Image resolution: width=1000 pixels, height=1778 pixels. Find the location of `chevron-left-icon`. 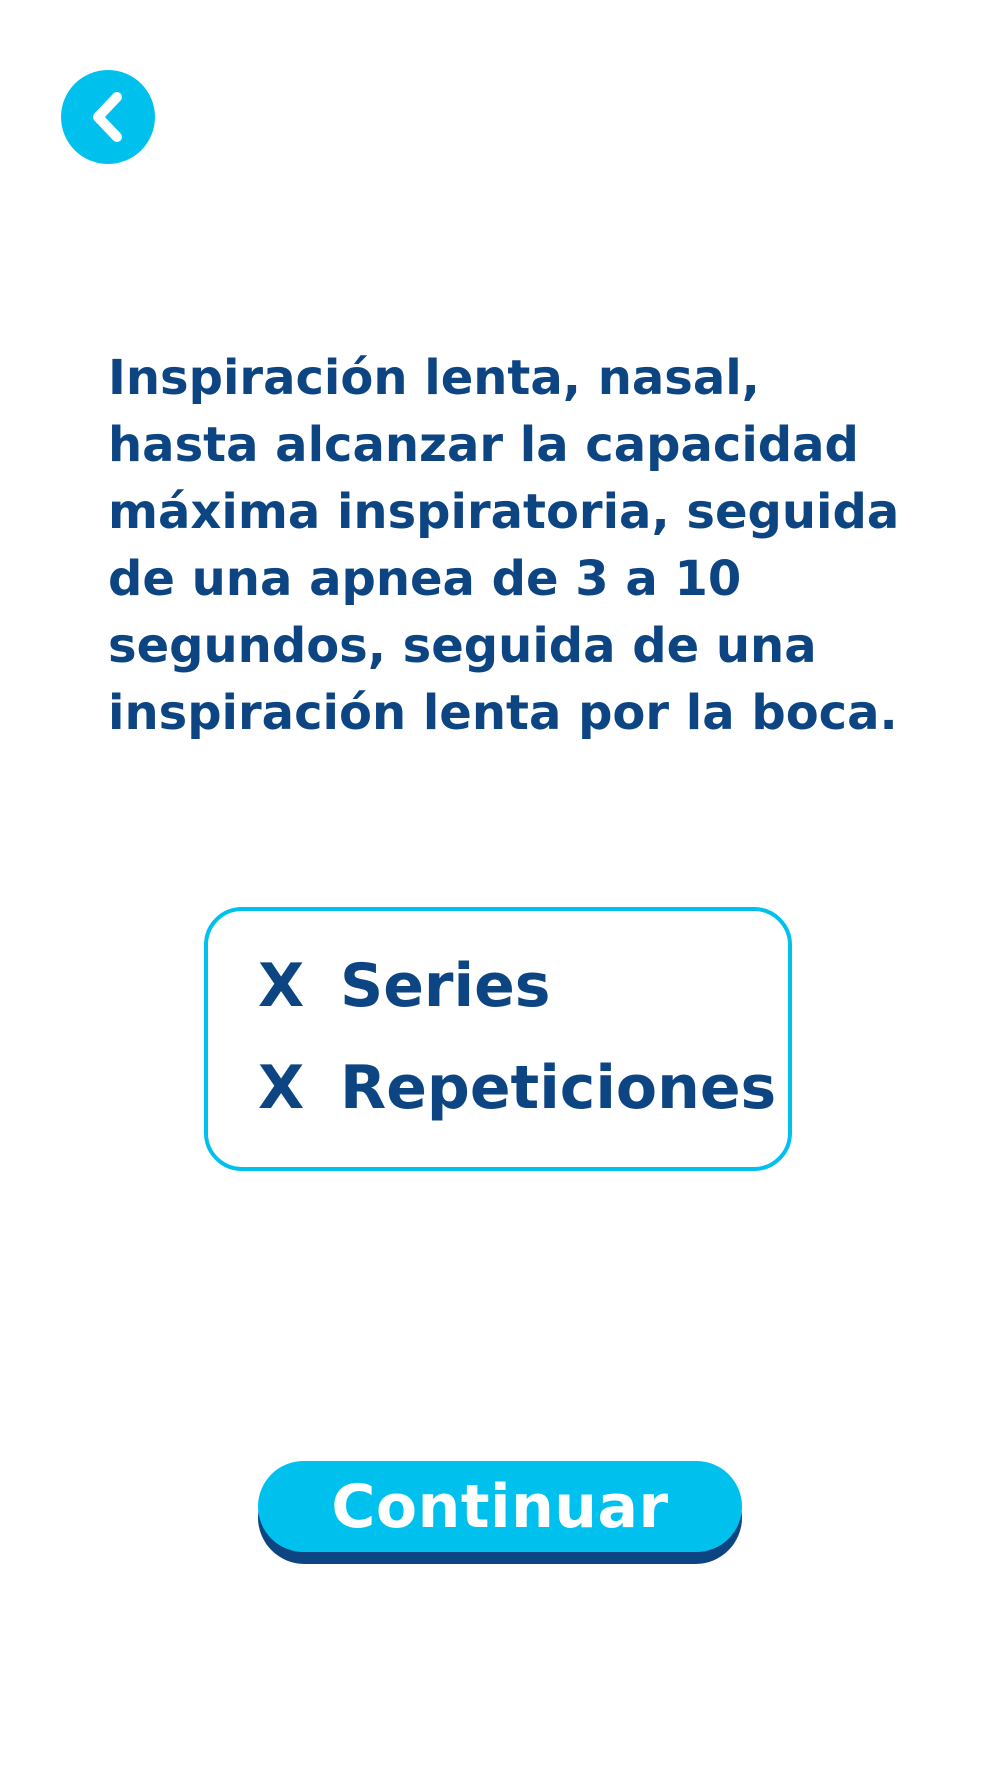

chevron-left-icon is located at coordinates (107, 117).